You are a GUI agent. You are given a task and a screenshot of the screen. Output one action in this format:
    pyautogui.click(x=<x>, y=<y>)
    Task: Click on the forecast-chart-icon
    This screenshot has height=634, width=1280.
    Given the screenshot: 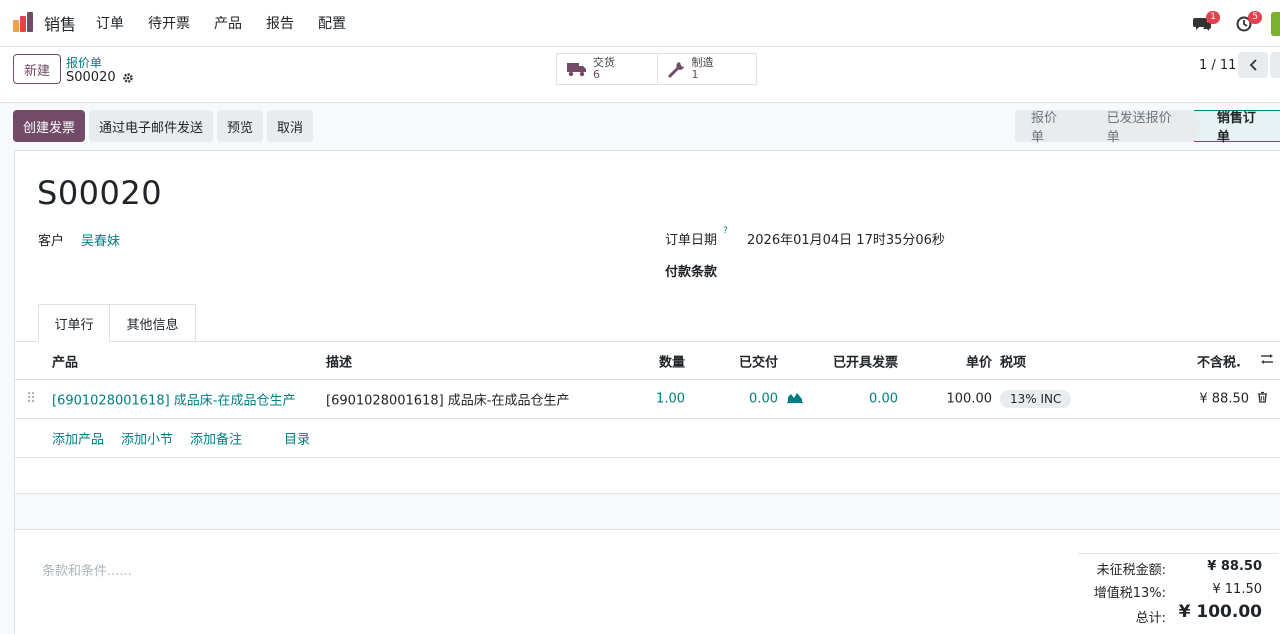 What is the action you would take?
    pyautogui.click(x=795, y=399)
    